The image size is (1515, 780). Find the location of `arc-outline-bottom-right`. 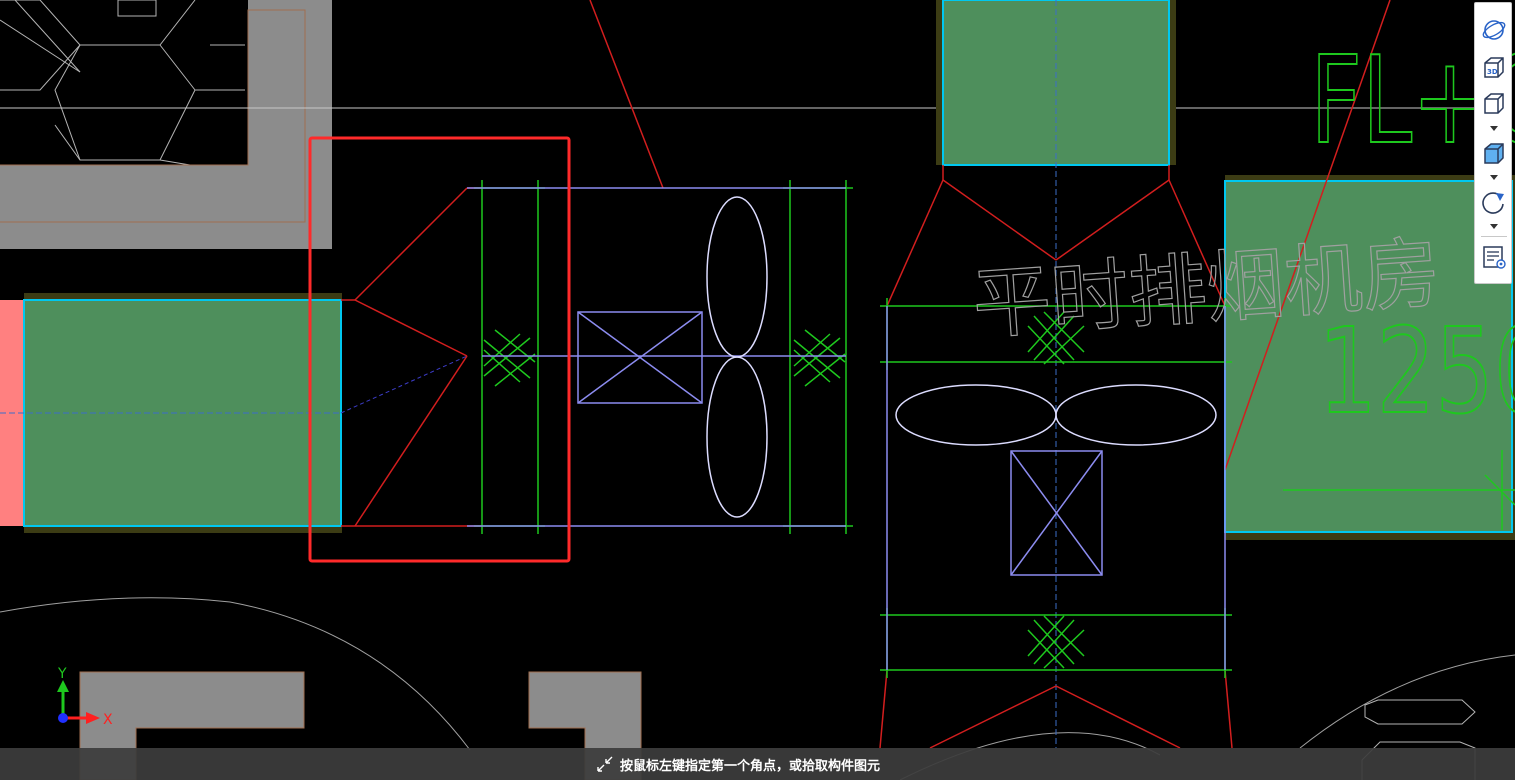

arc-outline-bottom-right is located at coordinates (1407, 701).